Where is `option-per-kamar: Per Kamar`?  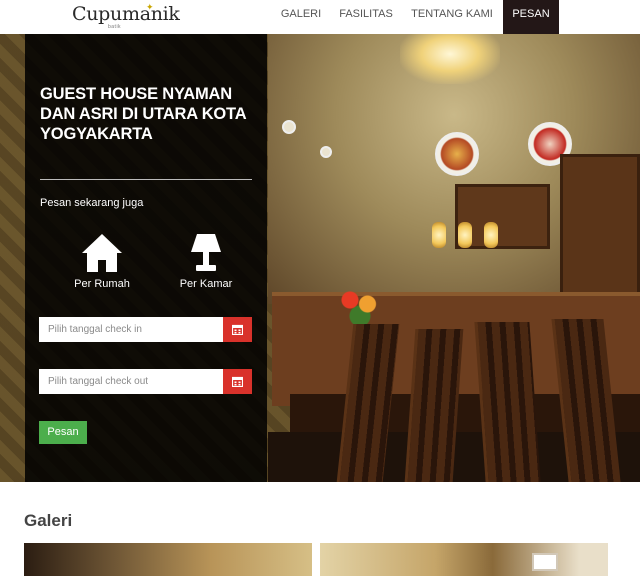 option-per-kamar: Per Kamar is located at coordinates (206, 262).